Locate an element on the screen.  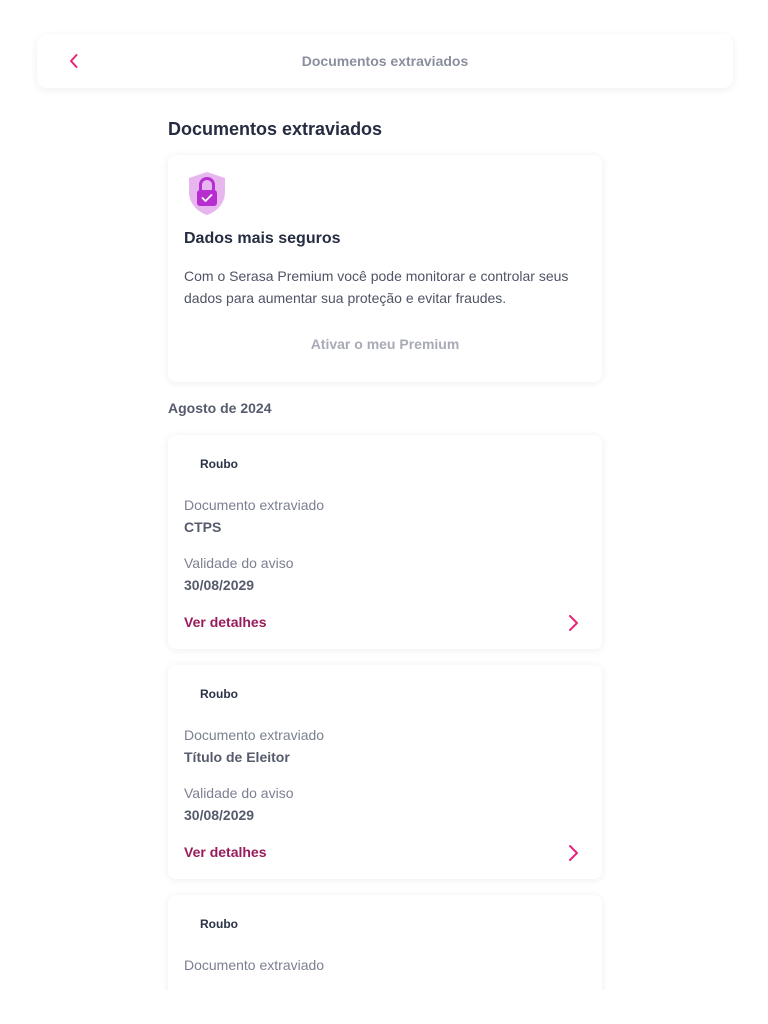
document-card: Roubo Documento extraviado is located at coordinates (385, 950).